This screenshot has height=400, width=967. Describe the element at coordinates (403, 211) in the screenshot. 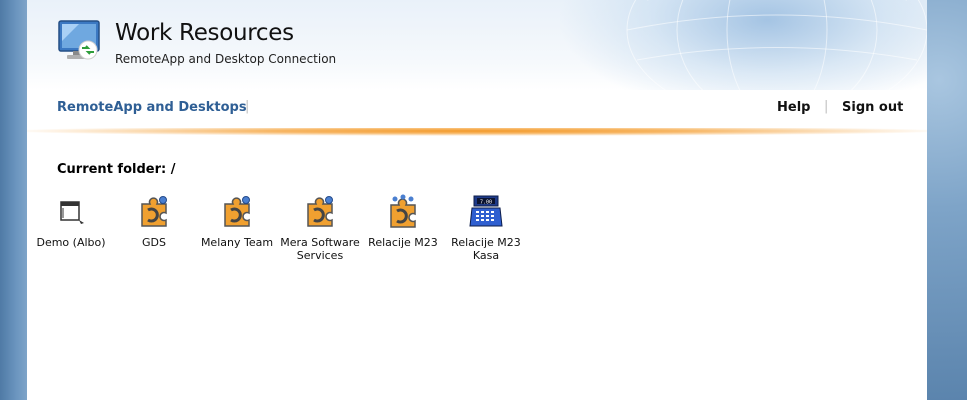

I see `puzzle-people-icon` at that location.